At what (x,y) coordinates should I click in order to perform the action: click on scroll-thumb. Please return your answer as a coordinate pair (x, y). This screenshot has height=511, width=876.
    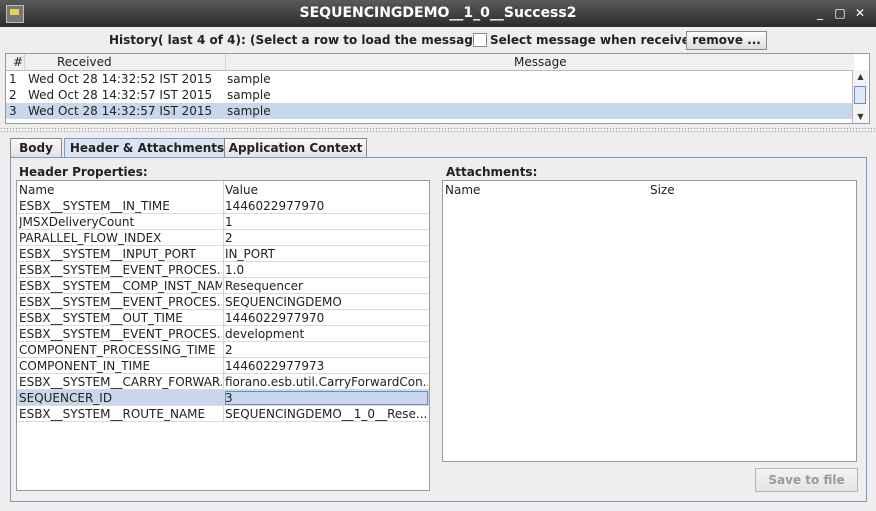
    Looking at the image, I should click on (860, 95).